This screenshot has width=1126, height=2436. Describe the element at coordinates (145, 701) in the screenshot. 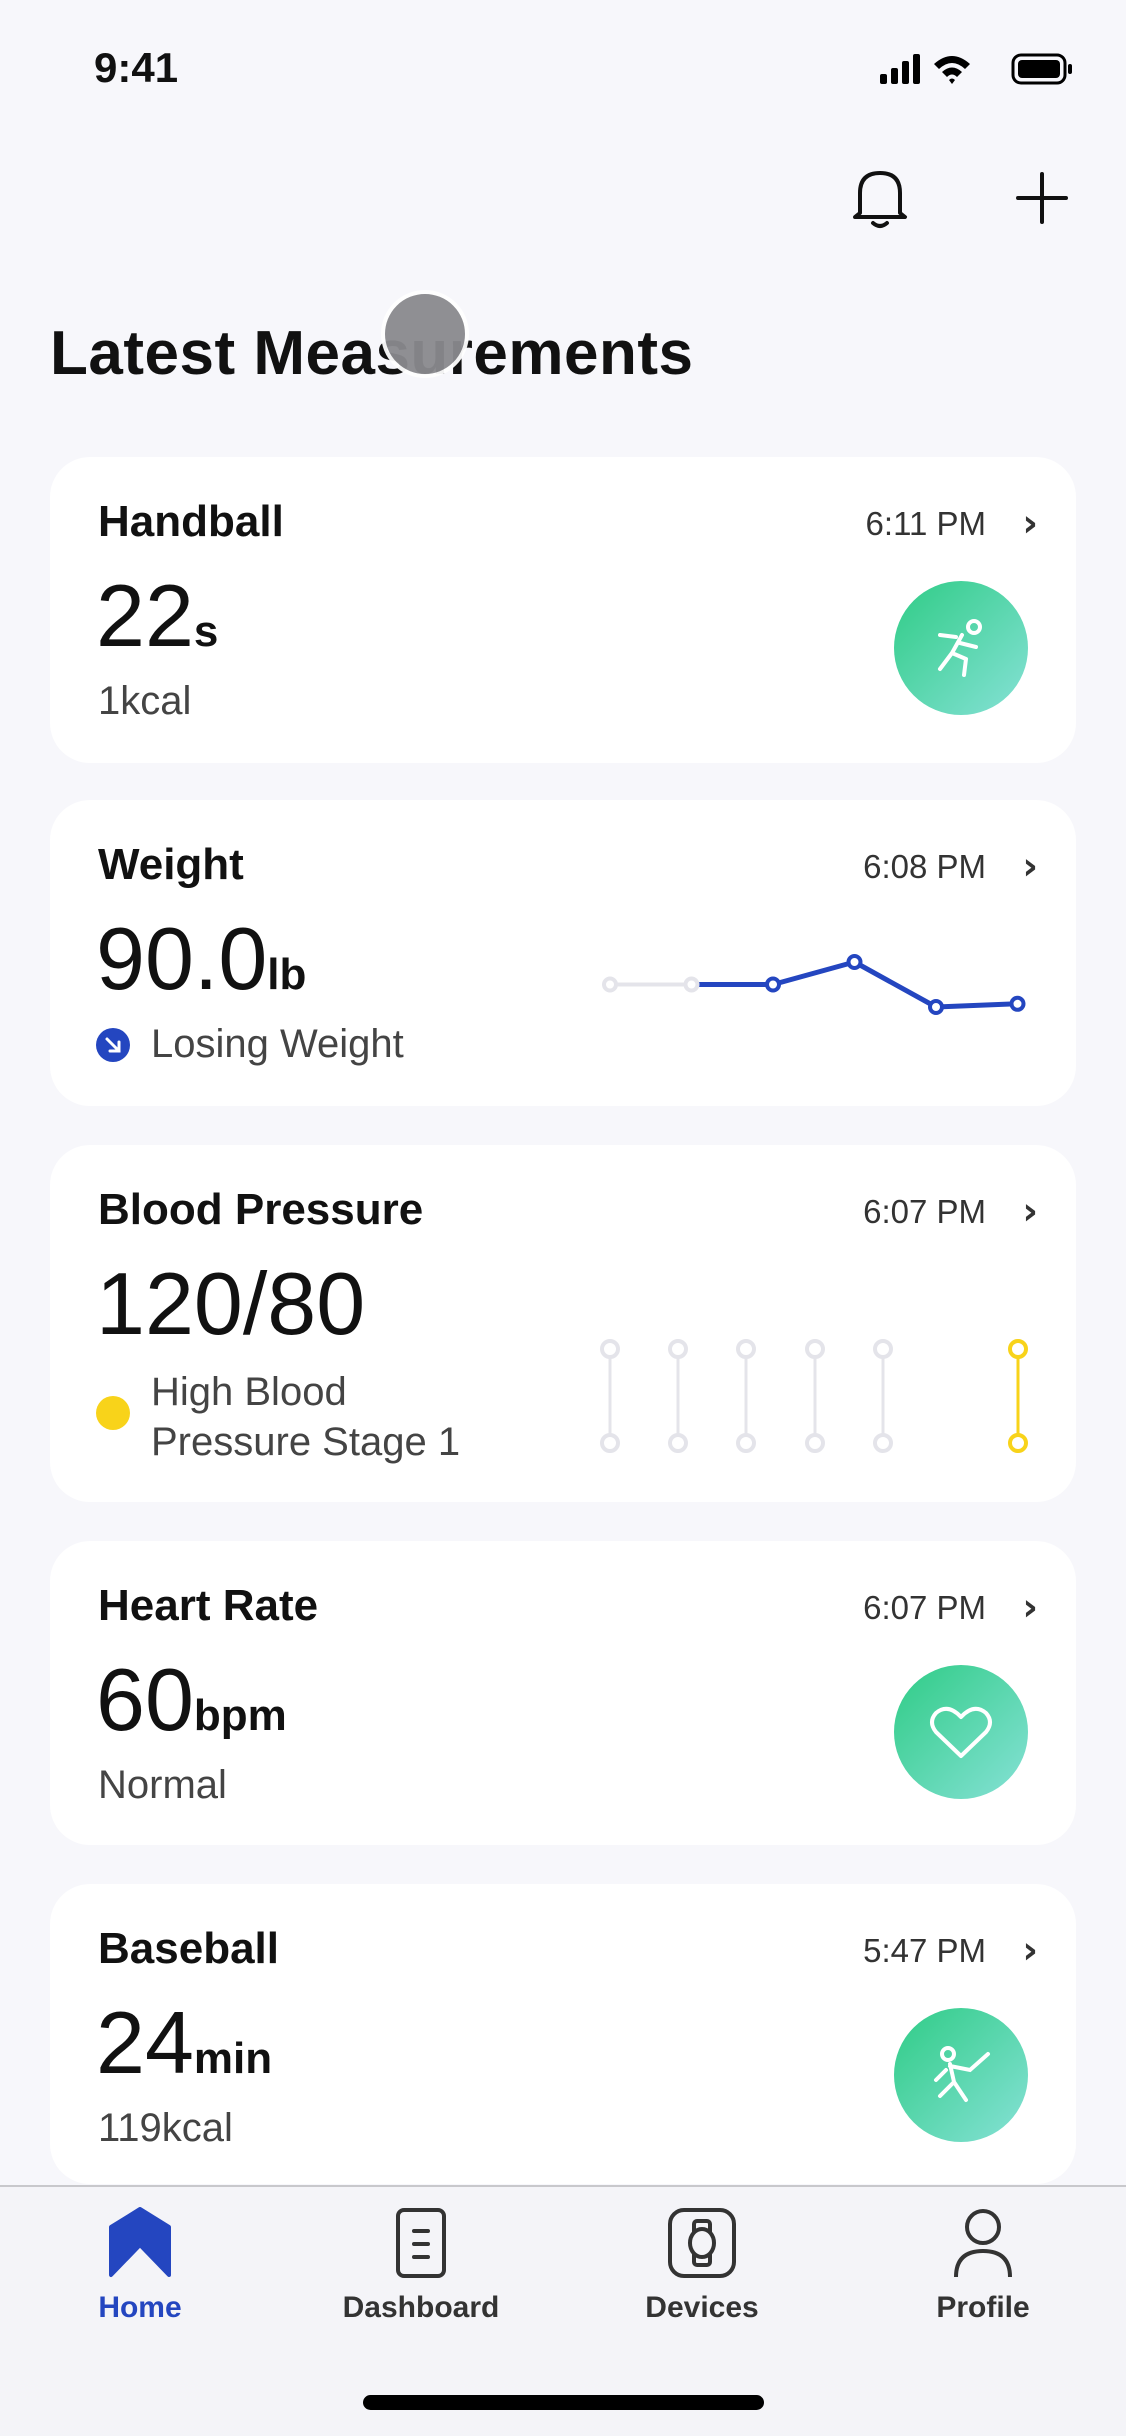

I see `card-sub: 1kcal` at that location.